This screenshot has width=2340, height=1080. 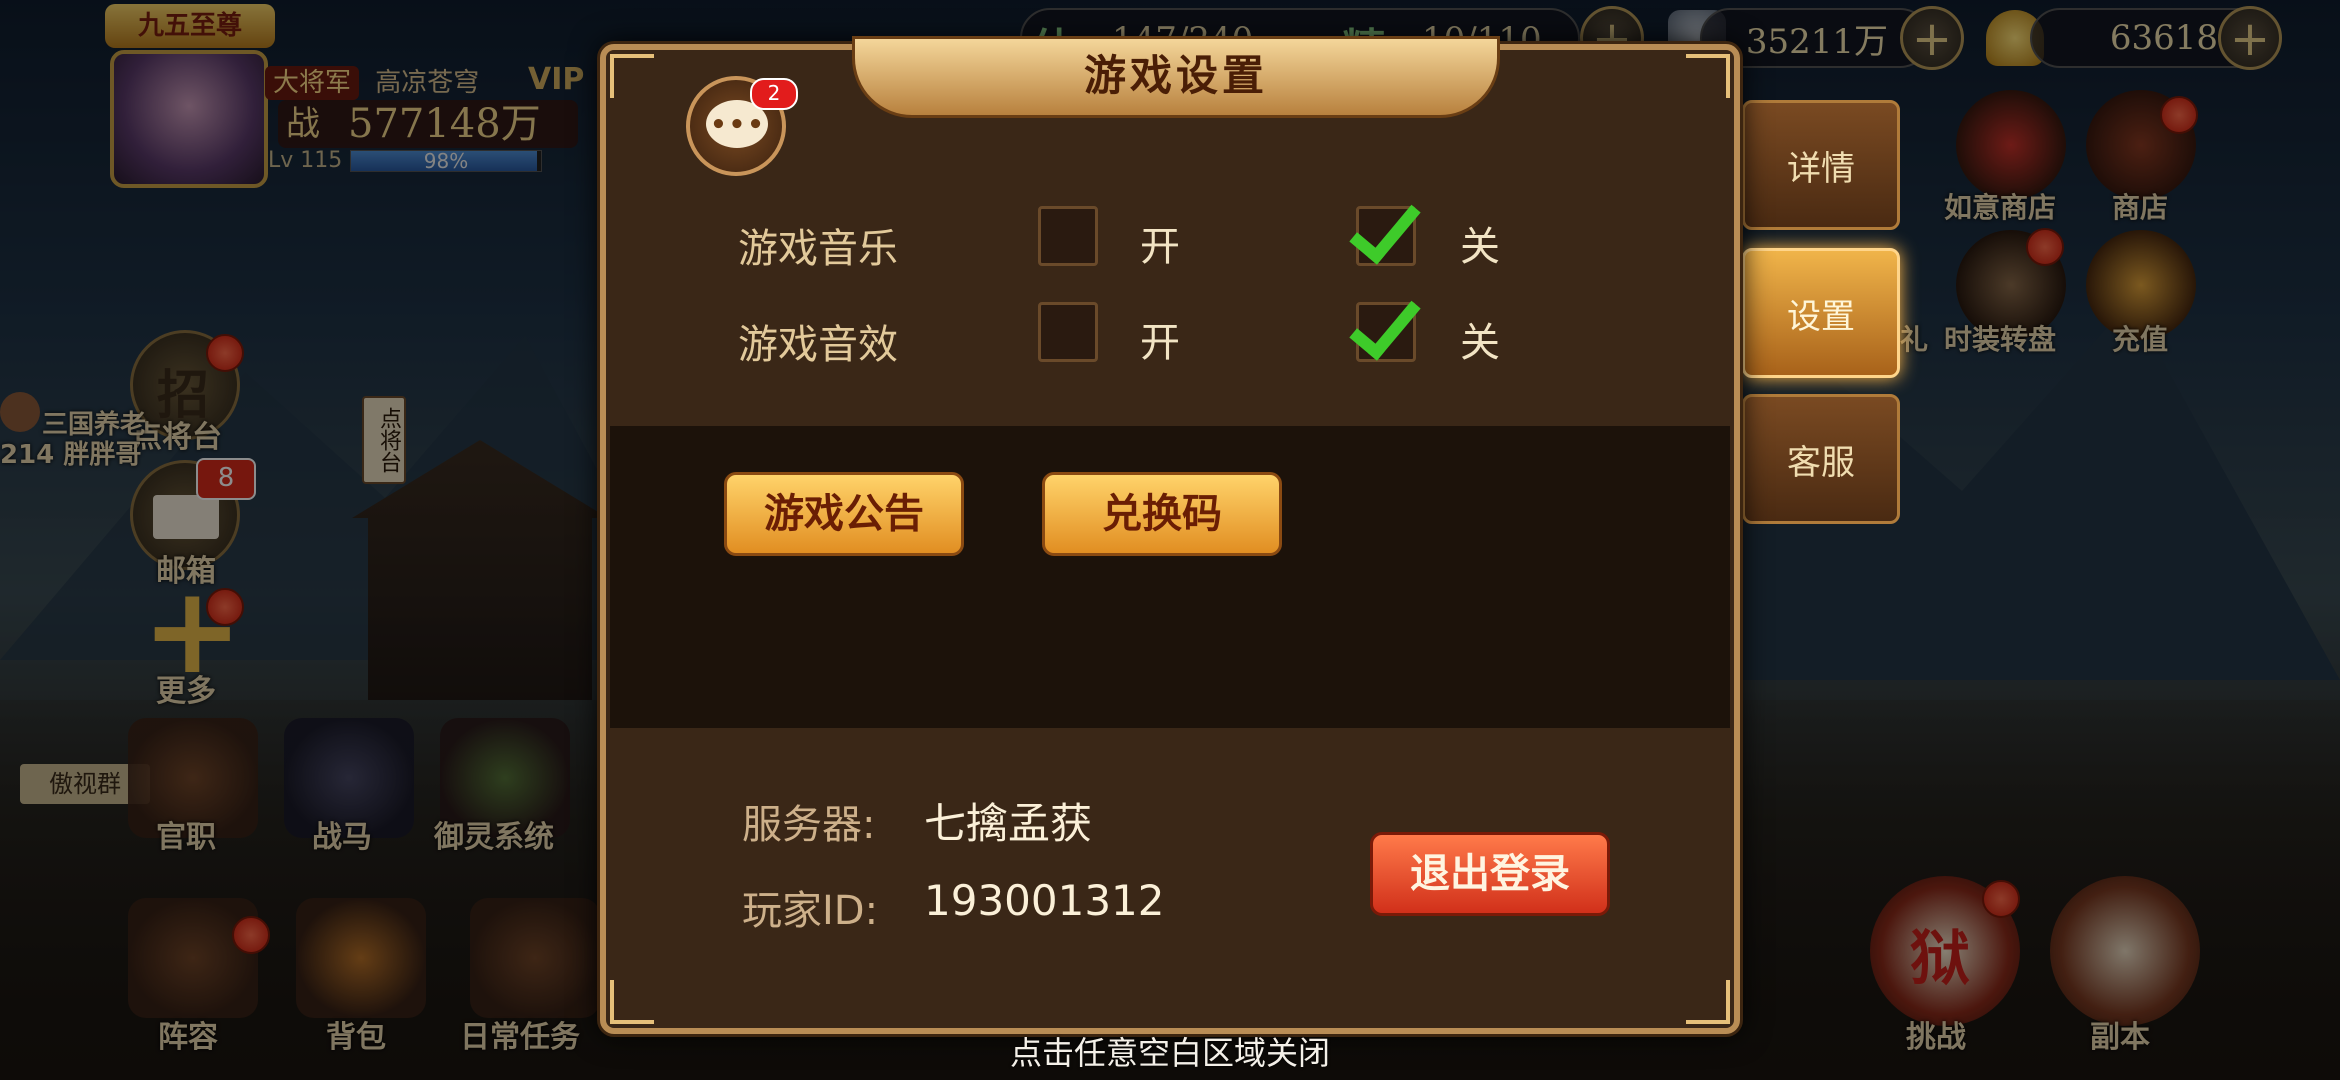 What do you see at coordinates (1068, 236) in the screenshot?
I see `music-on-checkbox` at bounding box center [1068, 236].